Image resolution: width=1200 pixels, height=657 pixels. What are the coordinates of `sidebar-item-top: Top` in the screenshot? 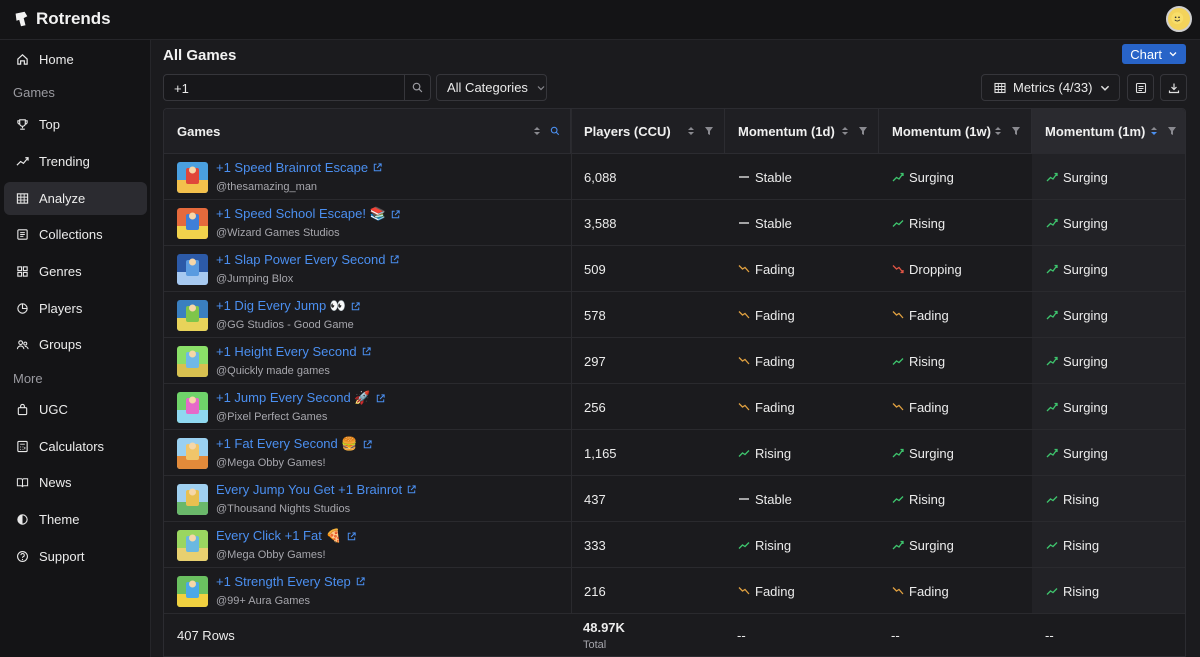 It's located at (75, 124).